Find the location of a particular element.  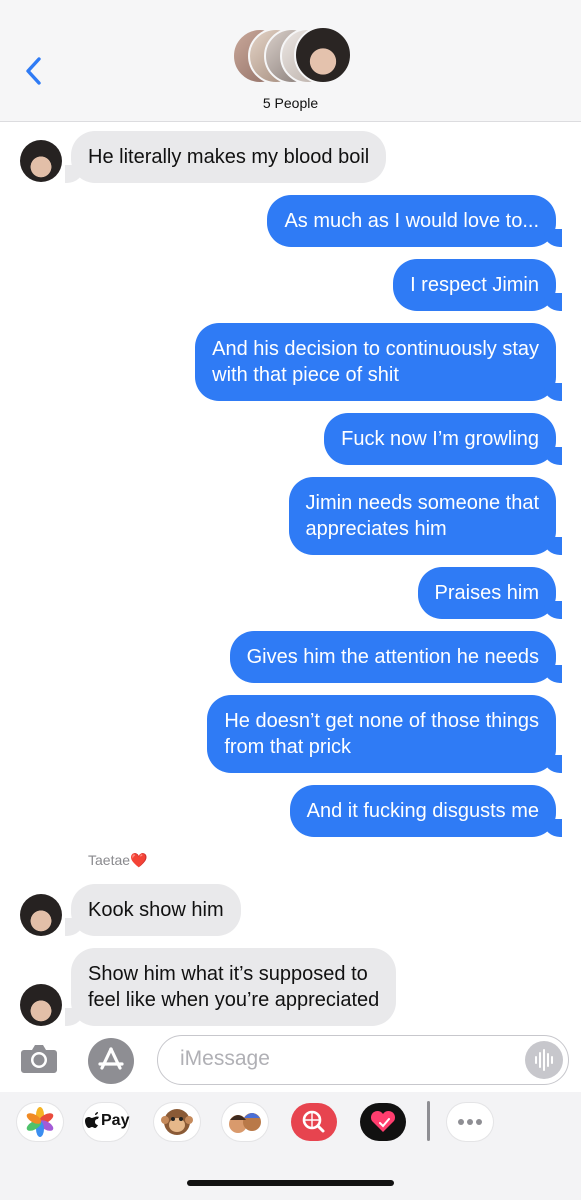

message-text: And it fucking disgusts me is located at coordinates (422, 811).